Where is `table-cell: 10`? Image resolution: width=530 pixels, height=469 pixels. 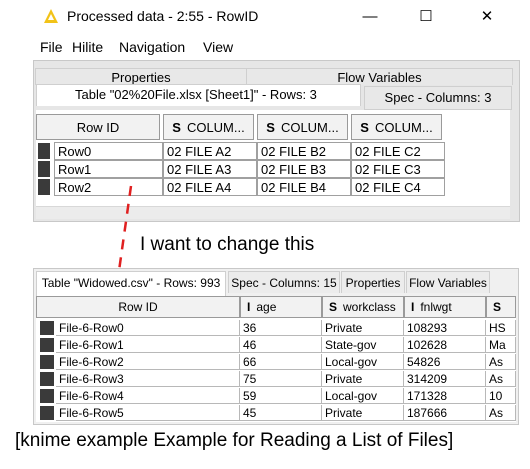 table-cell: 10 is located at coordinates (501, 396).